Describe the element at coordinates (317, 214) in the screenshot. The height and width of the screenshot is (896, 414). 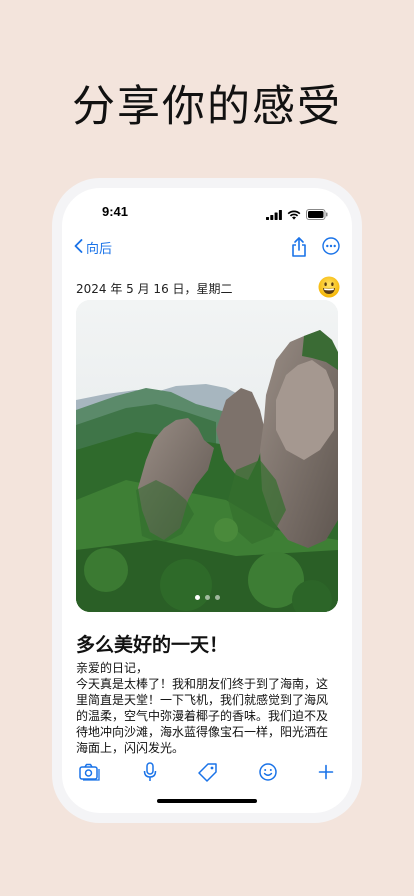
I see `battery-icon` at that location.